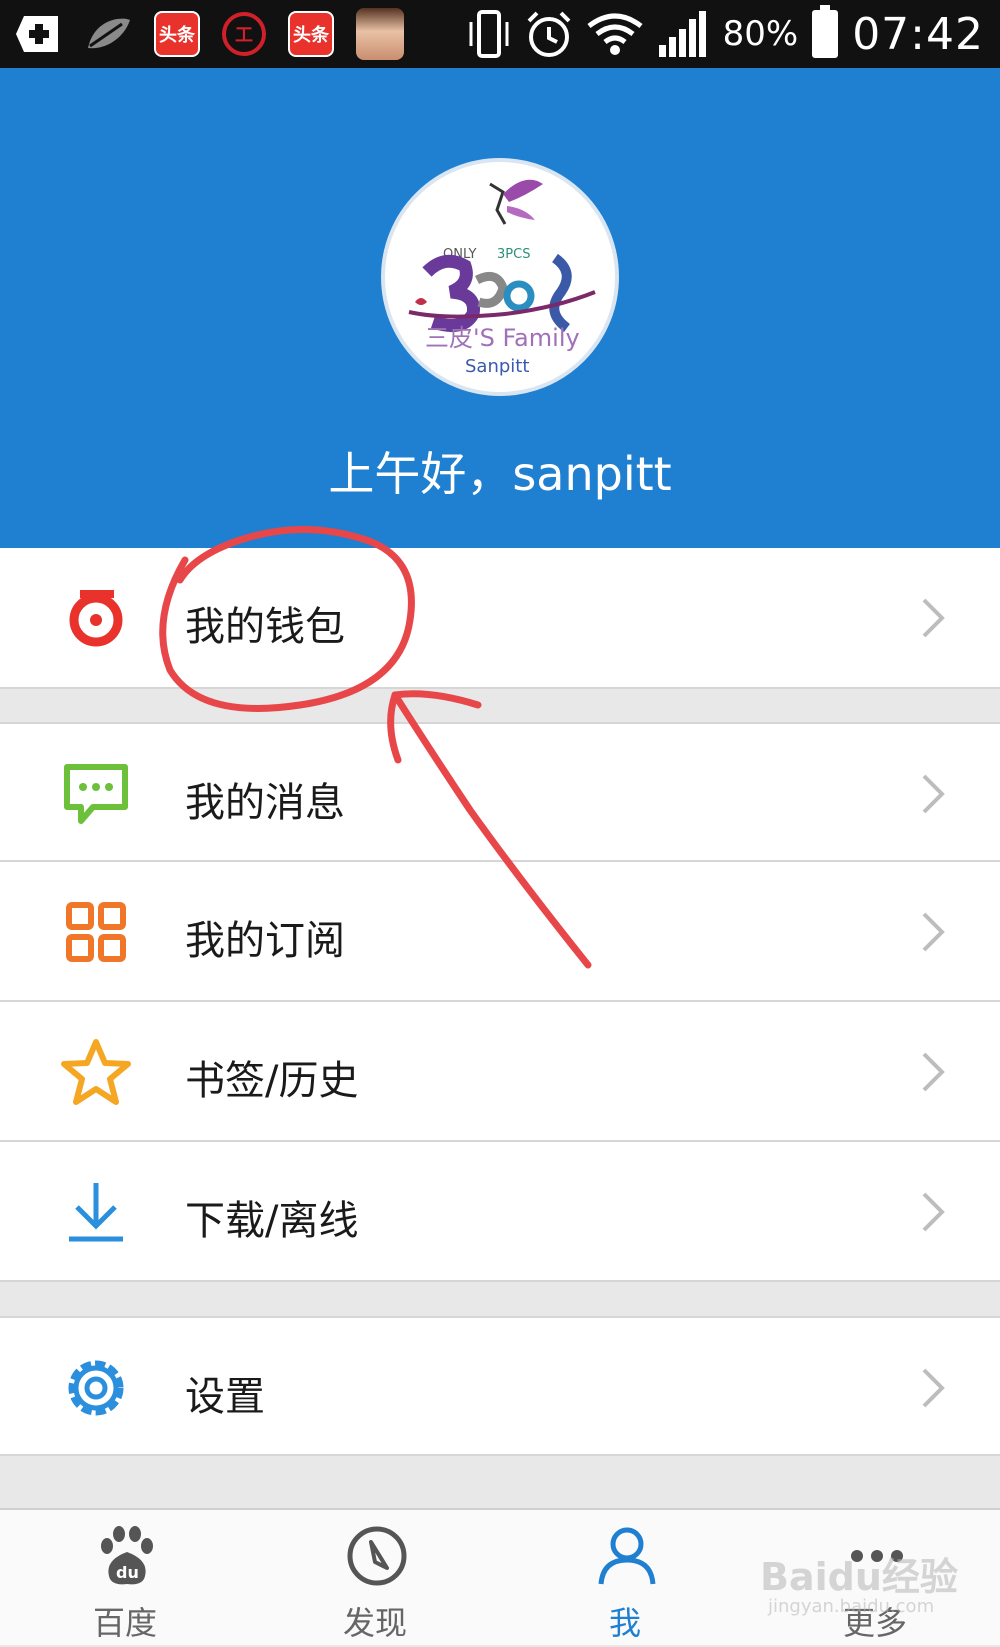 The image size is (1000, 1647). What do you see at coordinates (760, 34) in the screenshot?
I see `battery-percent: 80%` at bounding box center [760, 34].